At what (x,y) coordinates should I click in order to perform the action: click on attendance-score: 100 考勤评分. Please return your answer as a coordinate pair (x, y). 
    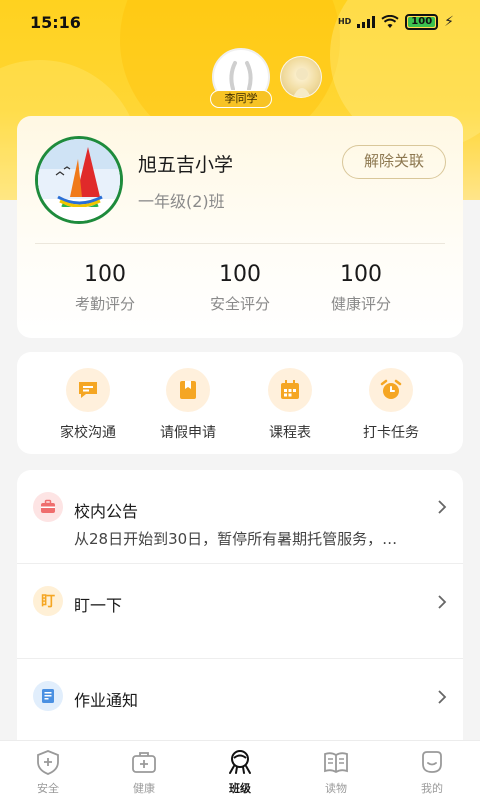
    Looking at the image, I should click on (105, 288).